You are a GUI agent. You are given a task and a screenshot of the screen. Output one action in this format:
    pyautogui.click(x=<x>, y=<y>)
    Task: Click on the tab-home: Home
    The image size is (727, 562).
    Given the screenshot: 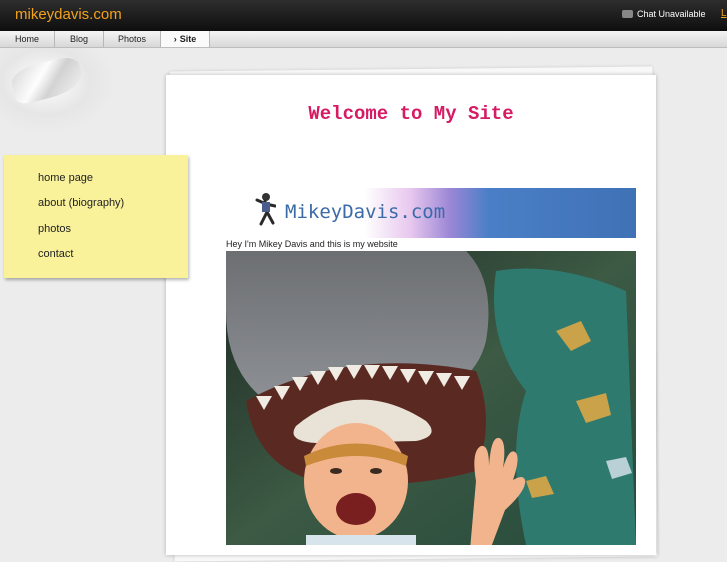 What is the action you would take?
    pyautogui.click(x=27, y=39)
    